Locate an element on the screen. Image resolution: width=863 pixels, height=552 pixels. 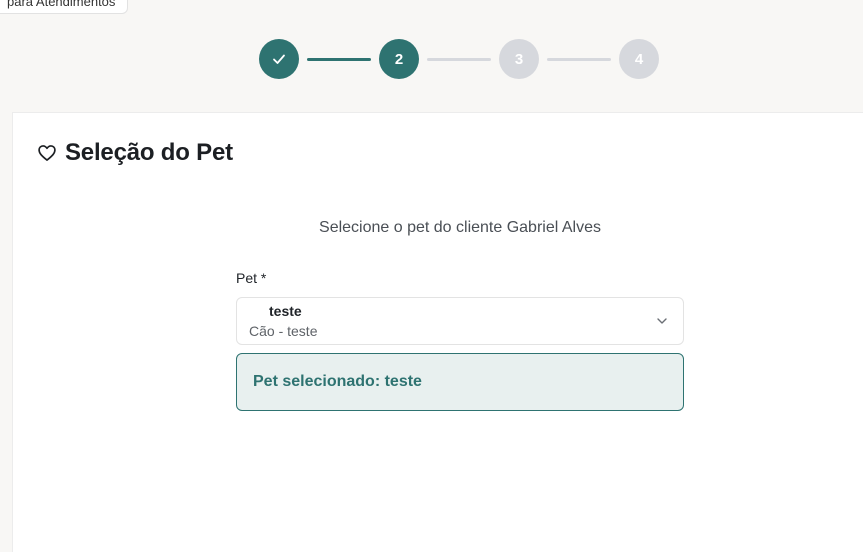
selected-pet-banner: Pet selecionado: teste is located at coordinates (460, 382).